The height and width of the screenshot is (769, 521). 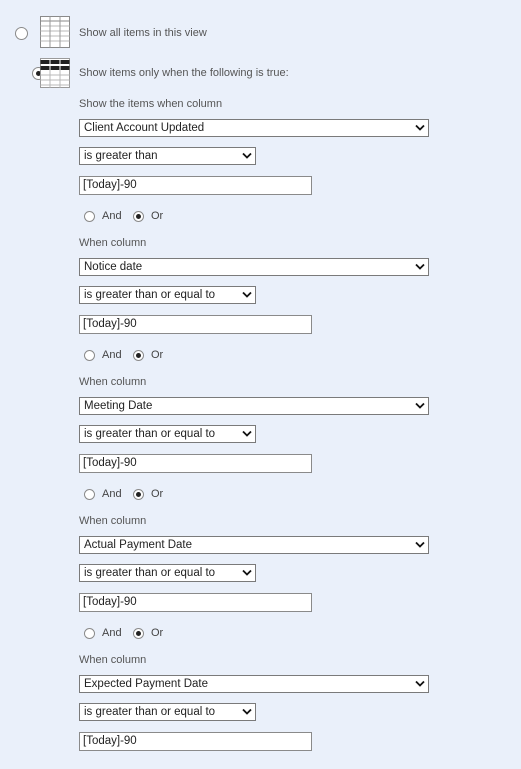 What do you see at coordinates (55, 73) in the screenshot?
I see `filtered-table-icon` at bounding box center [55, 73].